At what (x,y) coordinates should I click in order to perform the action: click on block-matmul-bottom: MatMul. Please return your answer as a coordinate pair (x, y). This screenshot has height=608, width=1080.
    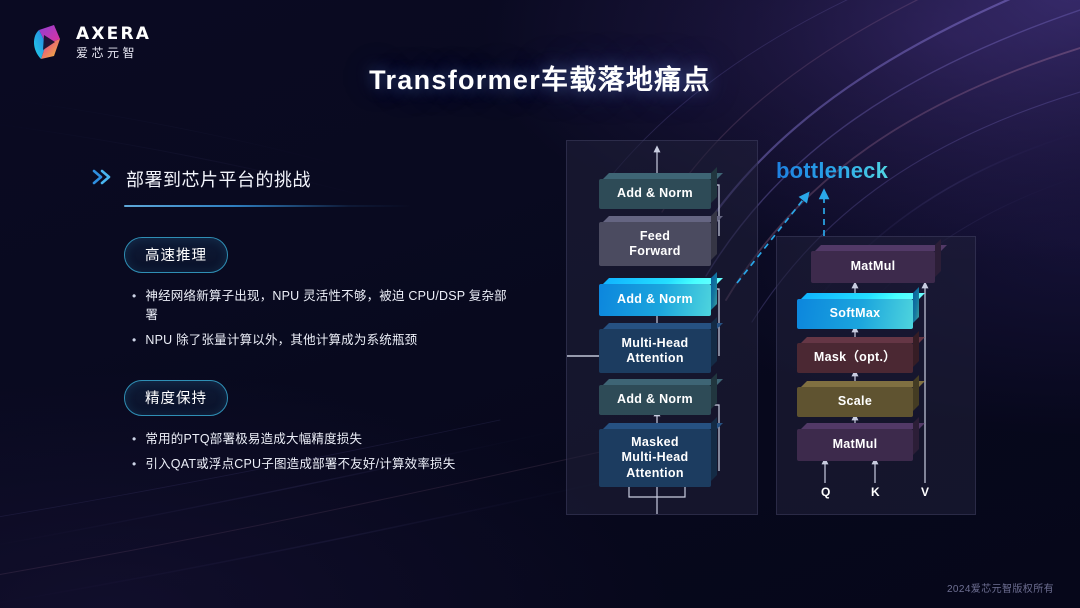
    Looking at the image, I should click on (855, 445).